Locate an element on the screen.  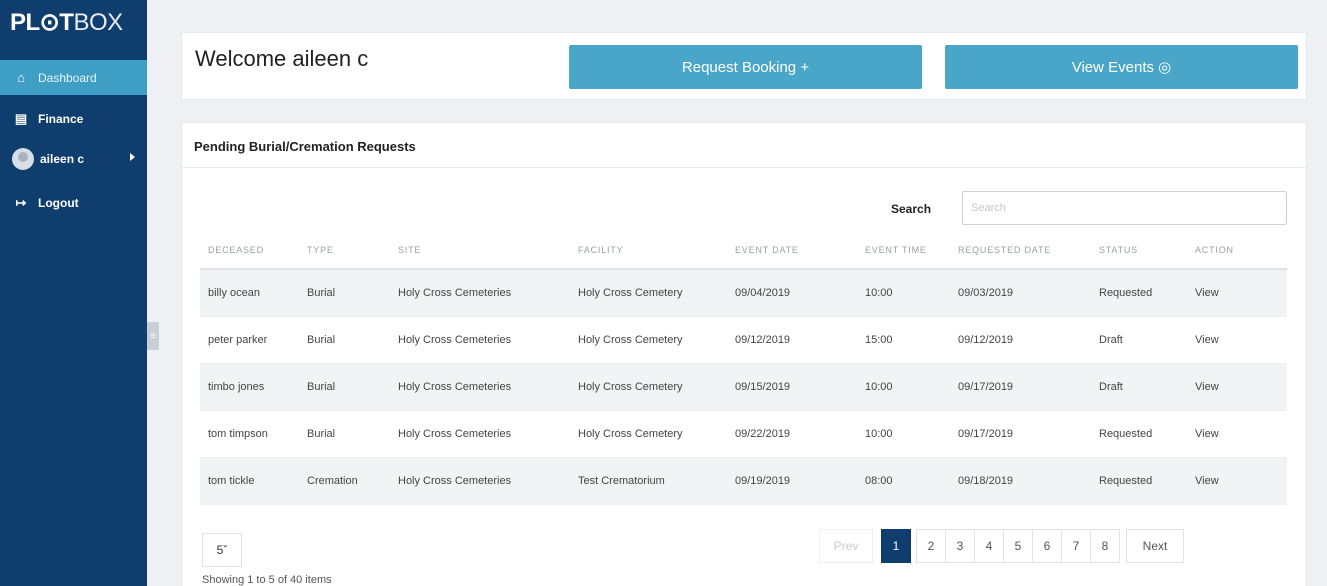
sidebar-item-logout: ↦ Logout is located at coordinates (73, 202).